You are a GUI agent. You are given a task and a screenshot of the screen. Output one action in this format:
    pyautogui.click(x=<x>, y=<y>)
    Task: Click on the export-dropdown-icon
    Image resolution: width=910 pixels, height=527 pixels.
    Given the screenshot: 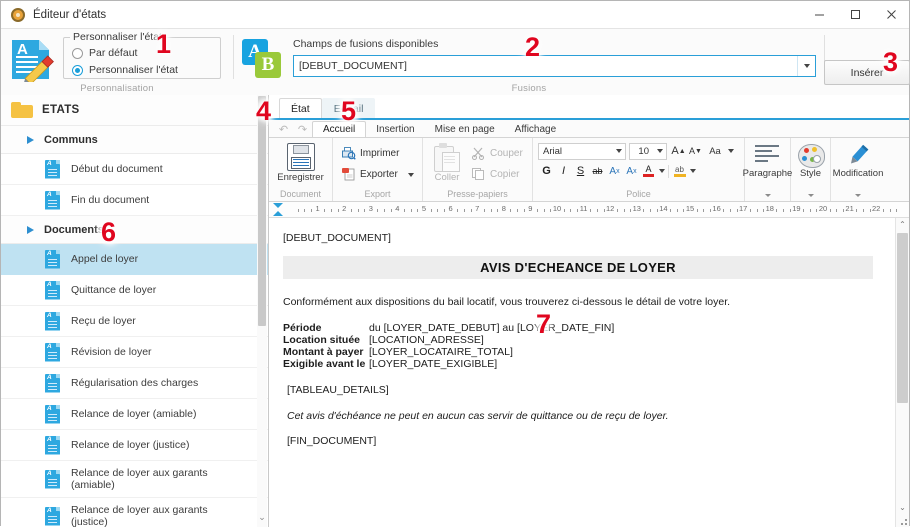 What is the action you would take?
    pyautogui.click(x=411, y=174)
    